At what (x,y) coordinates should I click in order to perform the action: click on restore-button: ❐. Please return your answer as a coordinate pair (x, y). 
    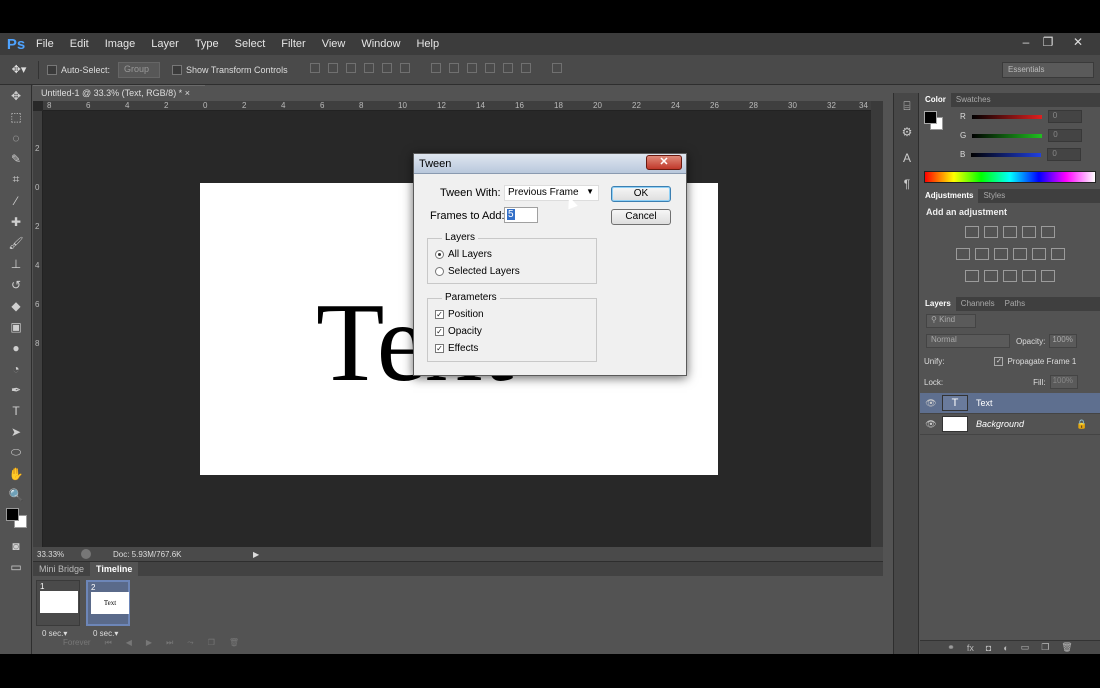
    Looking at the image, I should click on (1048, 43).